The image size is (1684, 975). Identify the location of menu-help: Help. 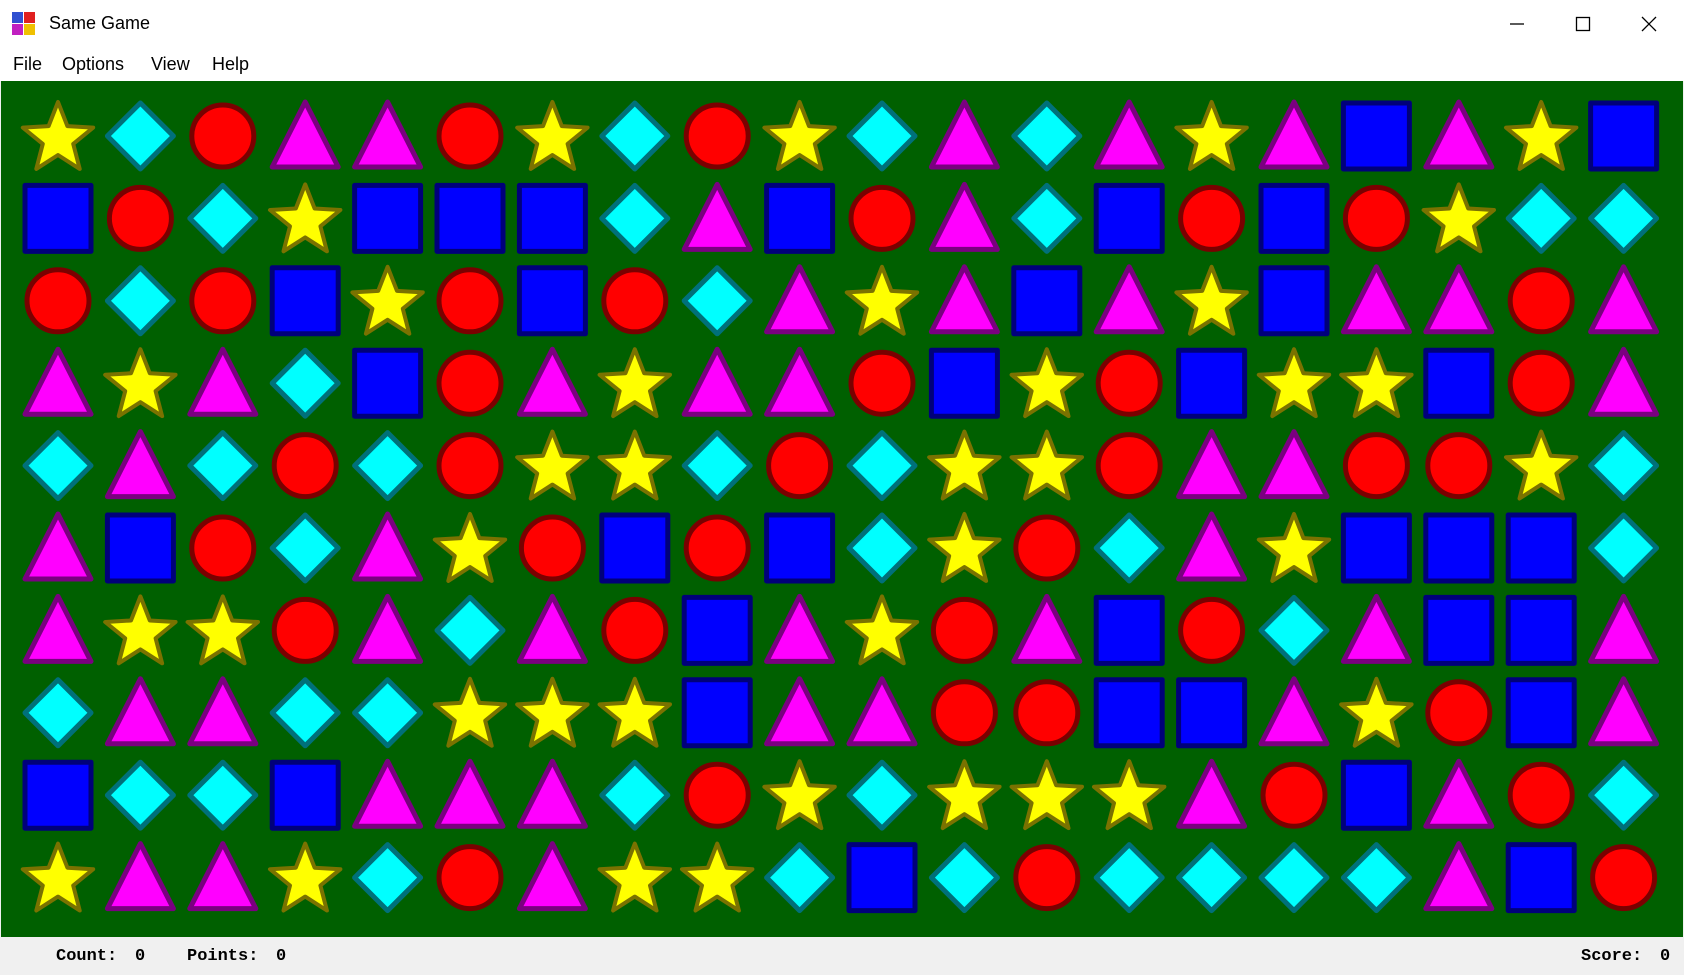
(230, 64).